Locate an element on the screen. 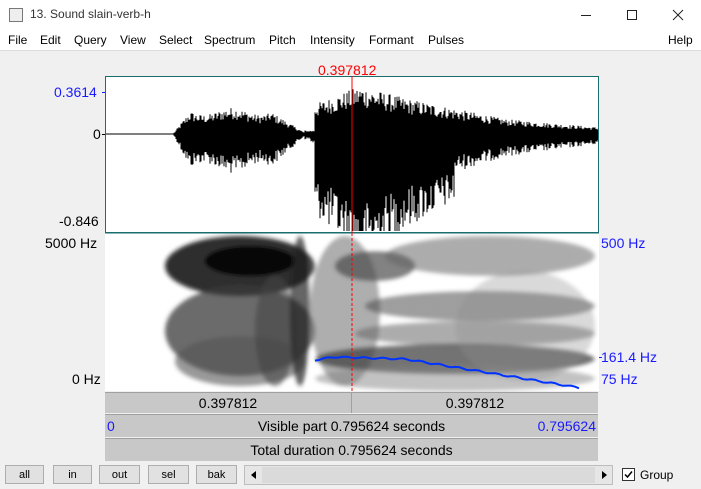 This screenshot has width=701, height=489. scroll-left-icon is located at coordinates (253, 475).